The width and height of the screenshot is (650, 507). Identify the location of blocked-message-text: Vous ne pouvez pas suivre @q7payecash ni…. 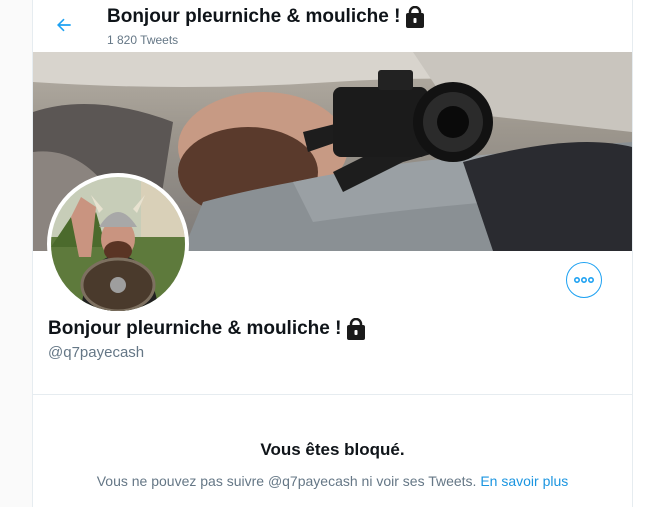
(286, 481).